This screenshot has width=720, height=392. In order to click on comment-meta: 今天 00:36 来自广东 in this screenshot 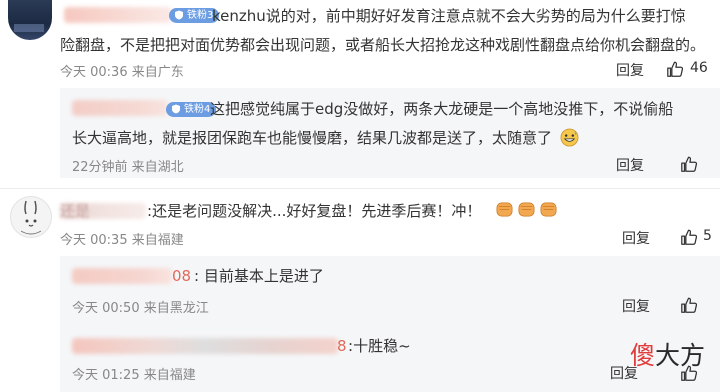, I will do `click(122, 72)`.